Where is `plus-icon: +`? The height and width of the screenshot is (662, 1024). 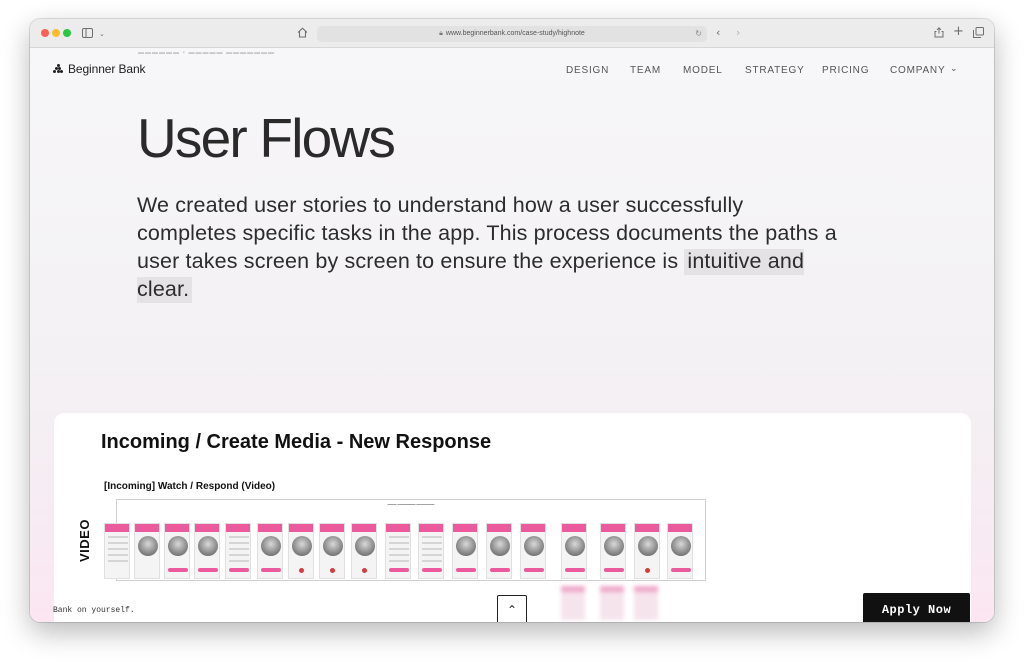 plus-icon: + is located at coordinates (958, 31).